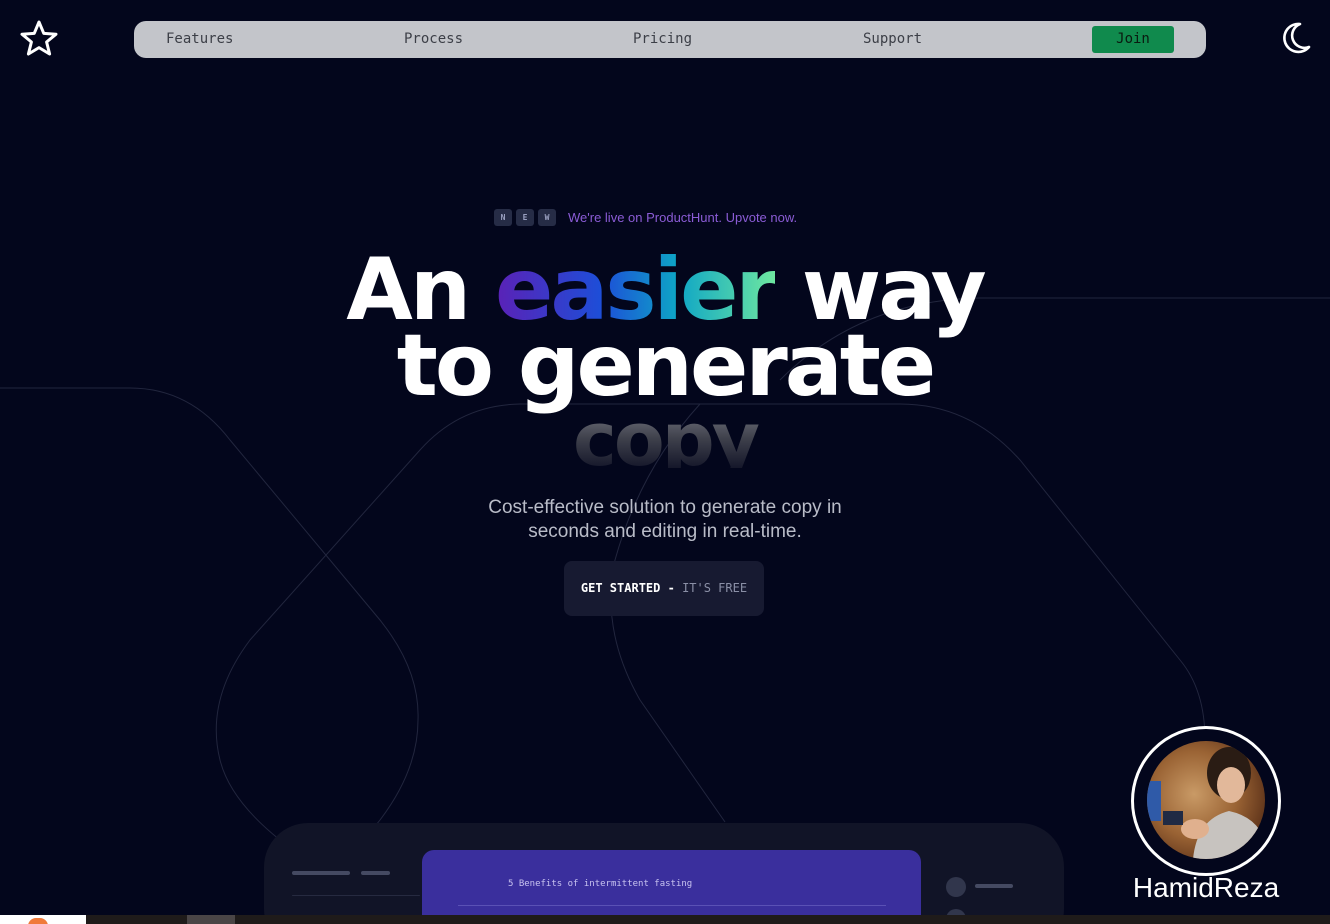 The height and width of the screenshot is (924, 1330). What do you see at coordinates (665, 919) in the screenshot?
I see `taskbar` at bounding box center [665, 919].